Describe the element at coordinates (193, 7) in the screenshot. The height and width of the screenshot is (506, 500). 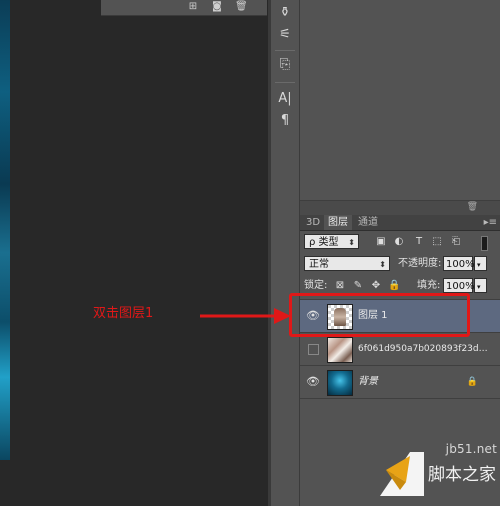
I see `new-layer-icon: ⊞` at that location.